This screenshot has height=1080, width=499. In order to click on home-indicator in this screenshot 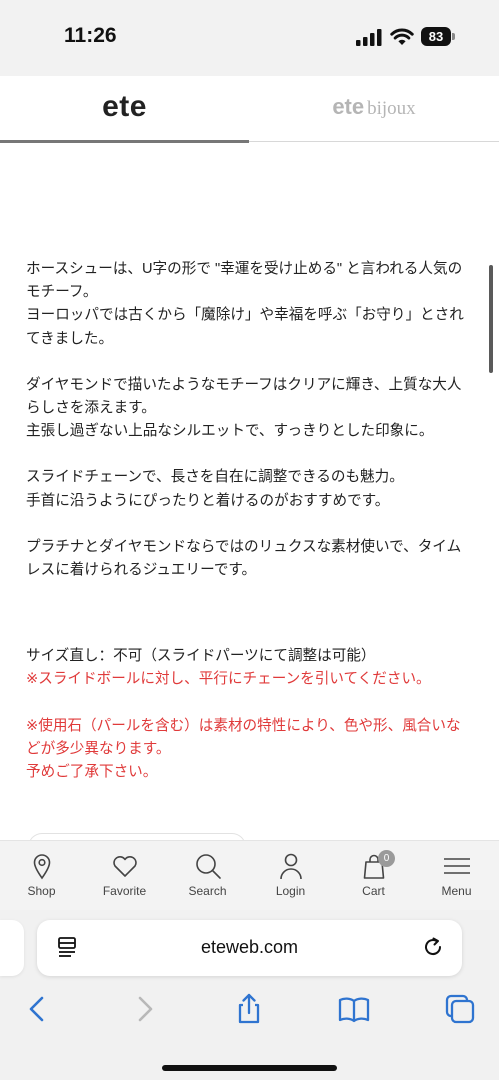, I will do `click(249, 1068)`.